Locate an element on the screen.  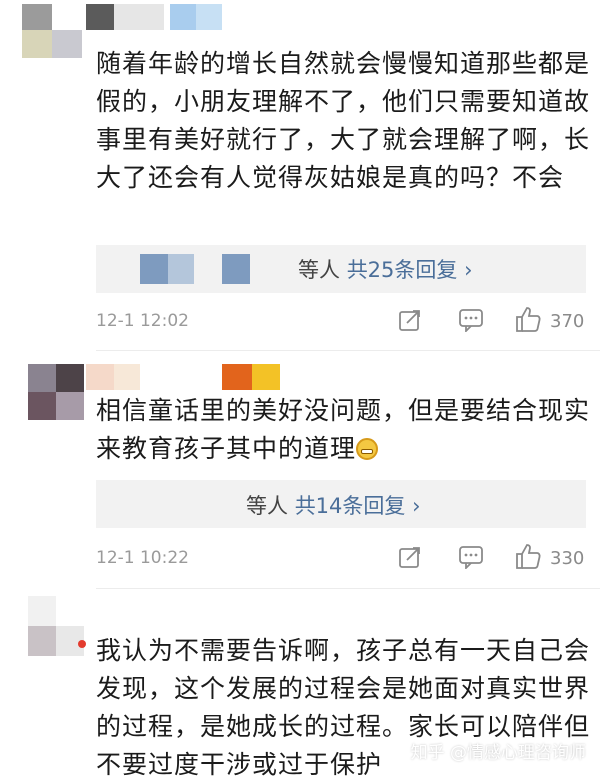
like-count: 370 is located at coordinates (567, 321).